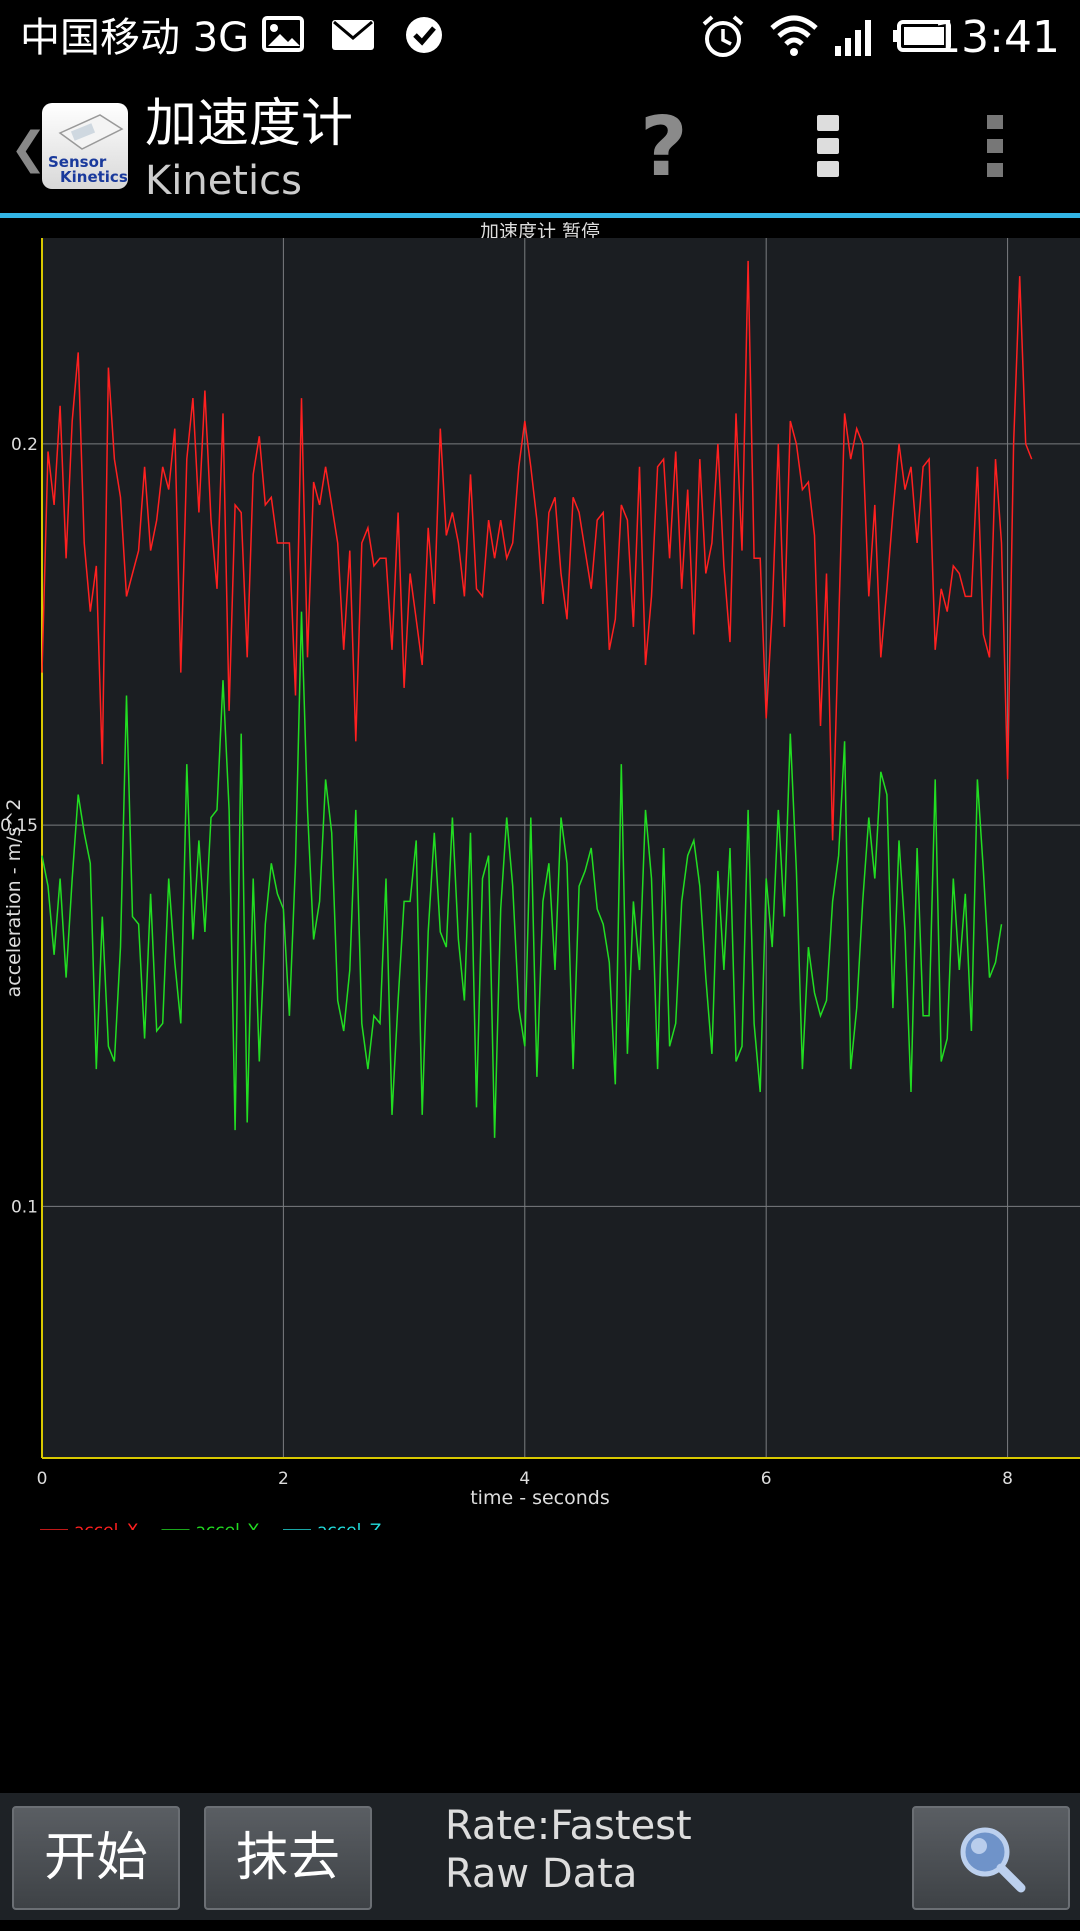 This screenshot has height=1931, width=1080. What do you see at coordinates (568, 1826) in the screenshot?
I see `rate-label: Rate:Fastest` at bounding box center [568, 1826].